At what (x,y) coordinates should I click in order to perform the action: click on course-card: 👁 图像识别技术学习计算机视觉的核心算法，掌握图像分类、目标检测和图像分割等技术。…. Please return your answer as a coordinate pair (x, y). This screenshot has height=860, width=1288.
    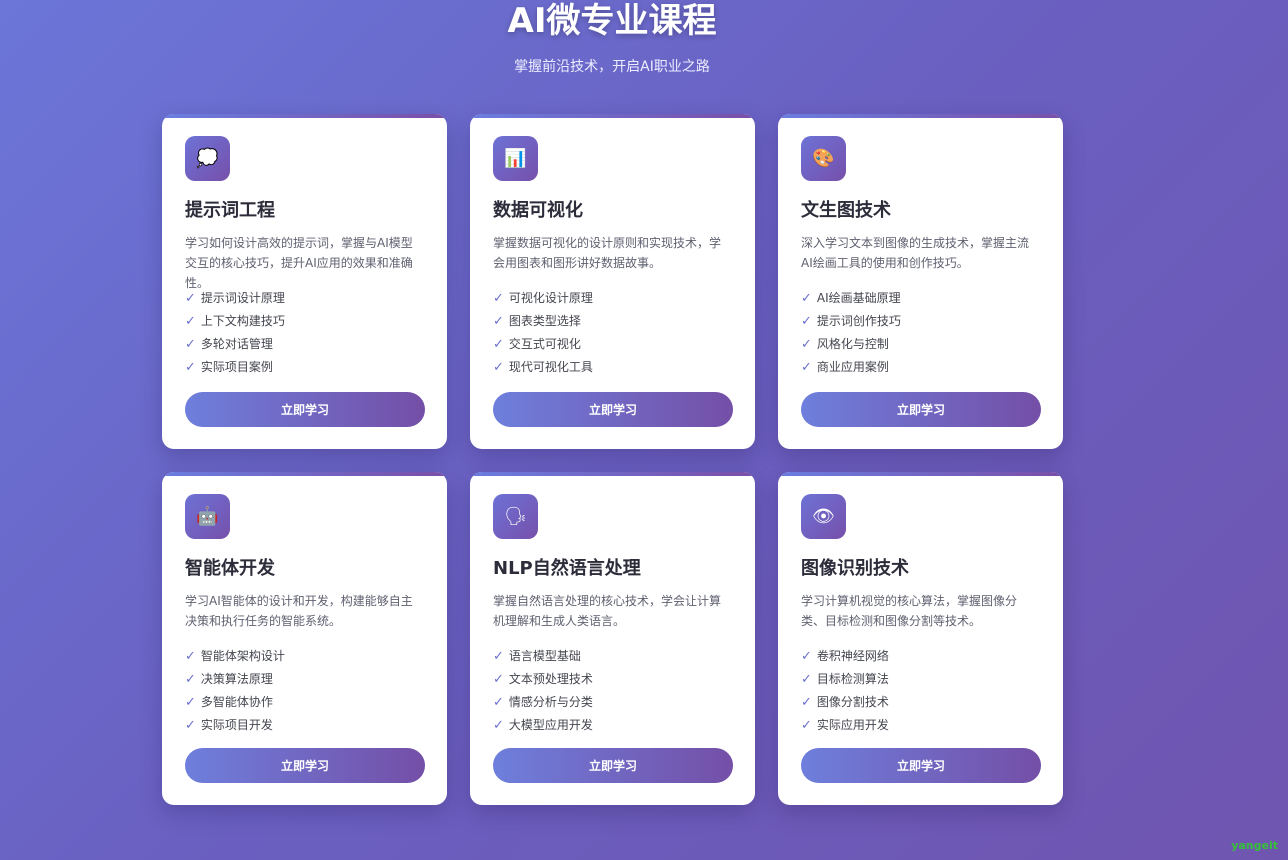
    Looking at the image, I should click on (920, 638).